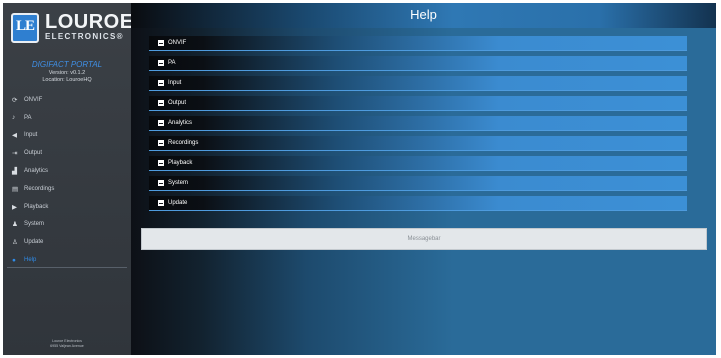  What do you see at coordinates (67, 153) in the screenshot?
I see `sidebar-item-output: ⇥ Output` at bounding box center [67, 153].